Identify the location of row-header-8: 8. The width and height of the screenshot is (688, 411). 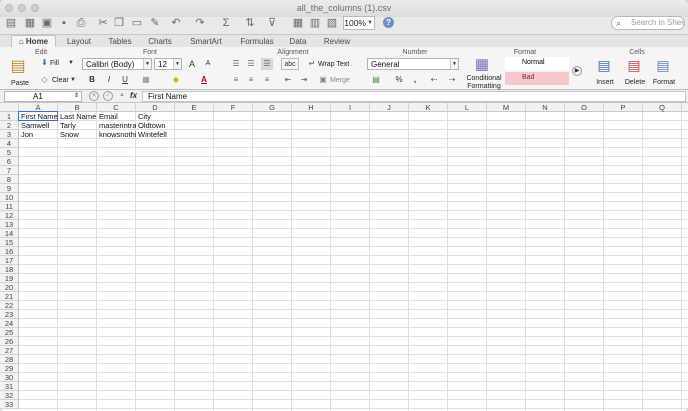
(9, 179).